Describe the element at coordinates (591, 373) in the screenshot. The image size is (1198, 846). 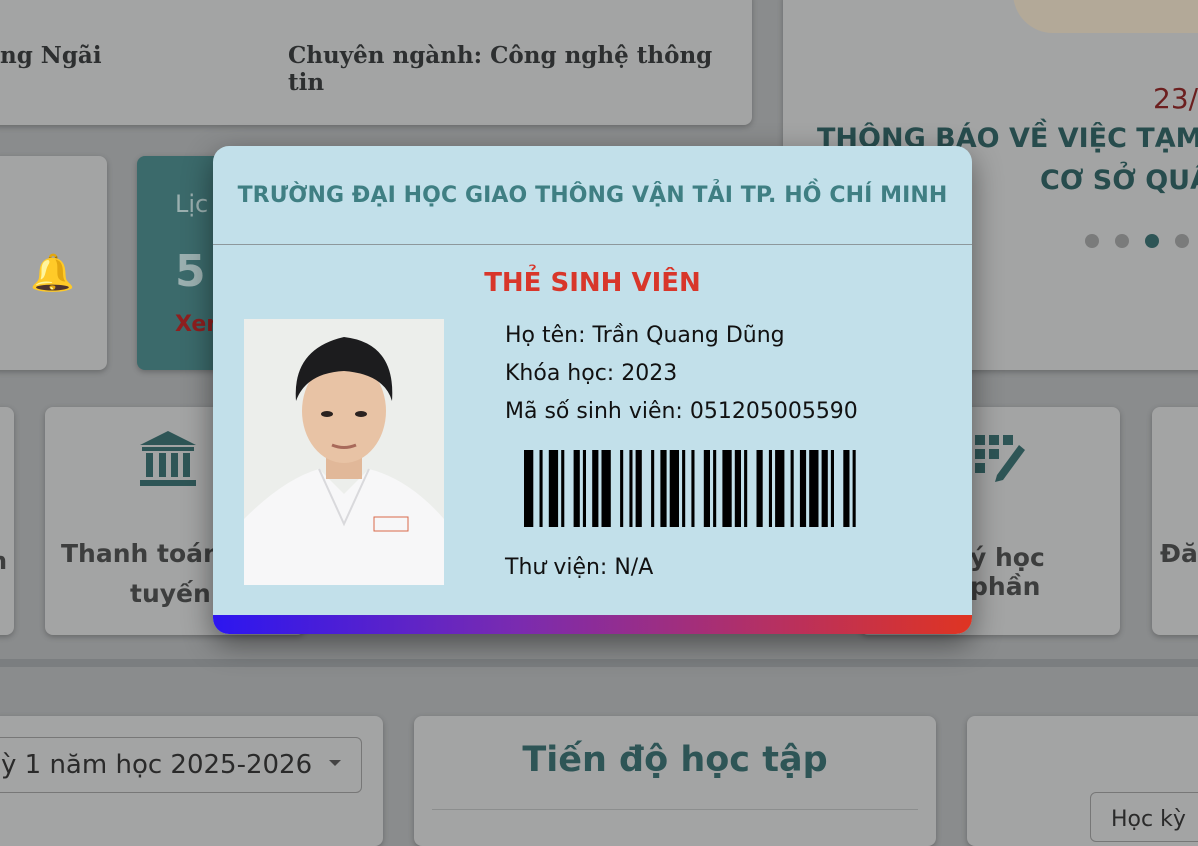
I see `student-course: Khóa học: 2023` at that location.